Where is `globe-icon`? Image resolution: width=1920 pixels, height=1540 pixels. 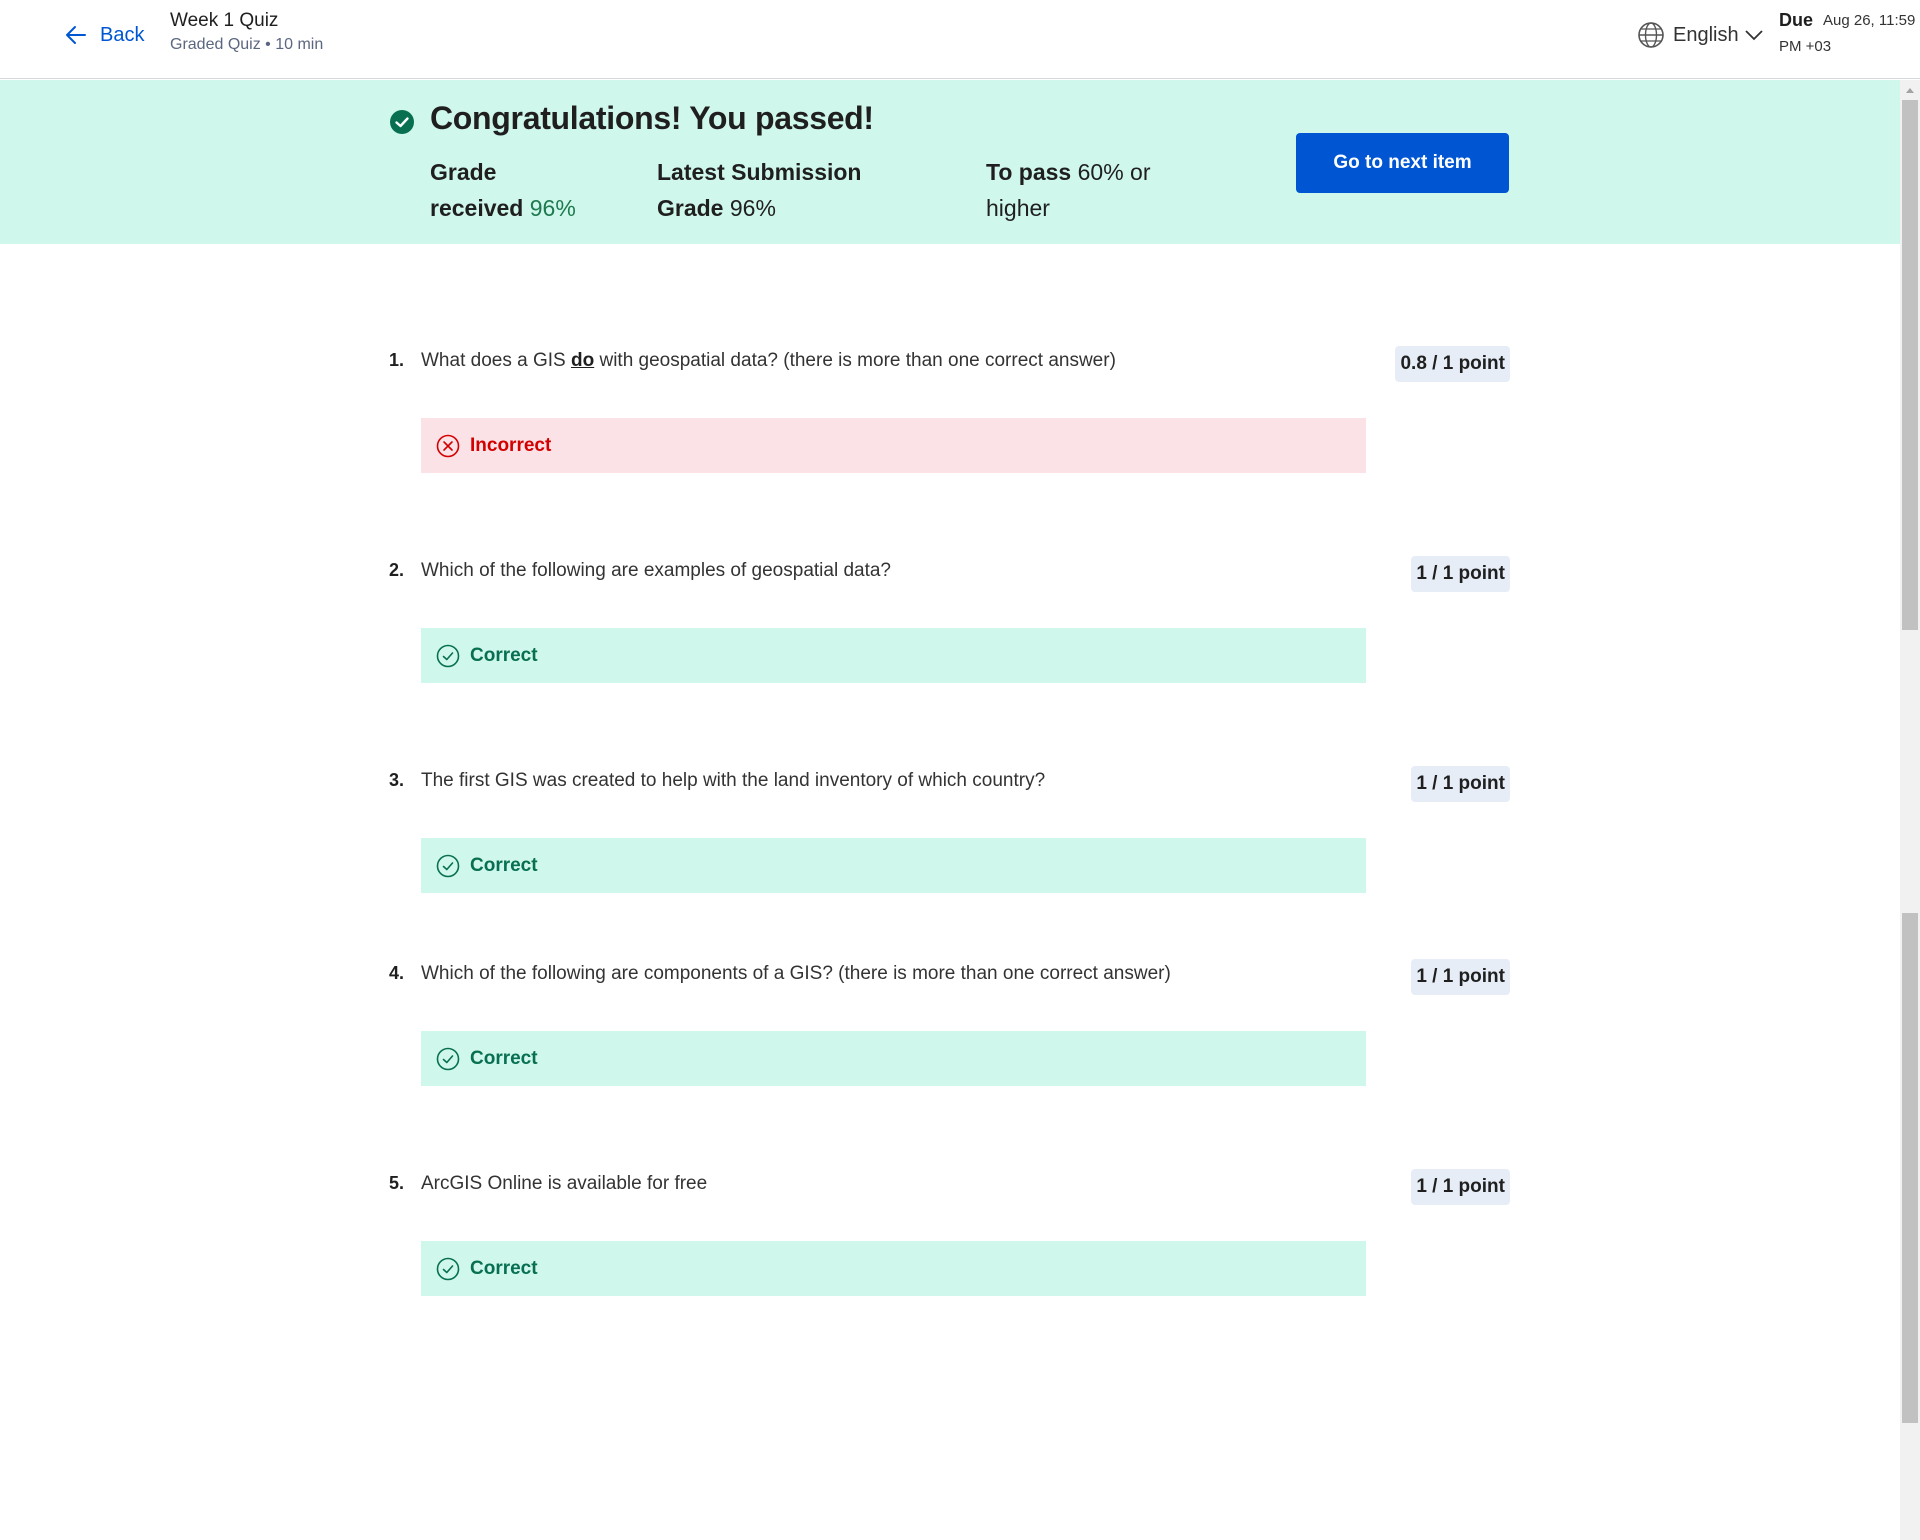 globe-icon is located at coordinates (1651, 35).